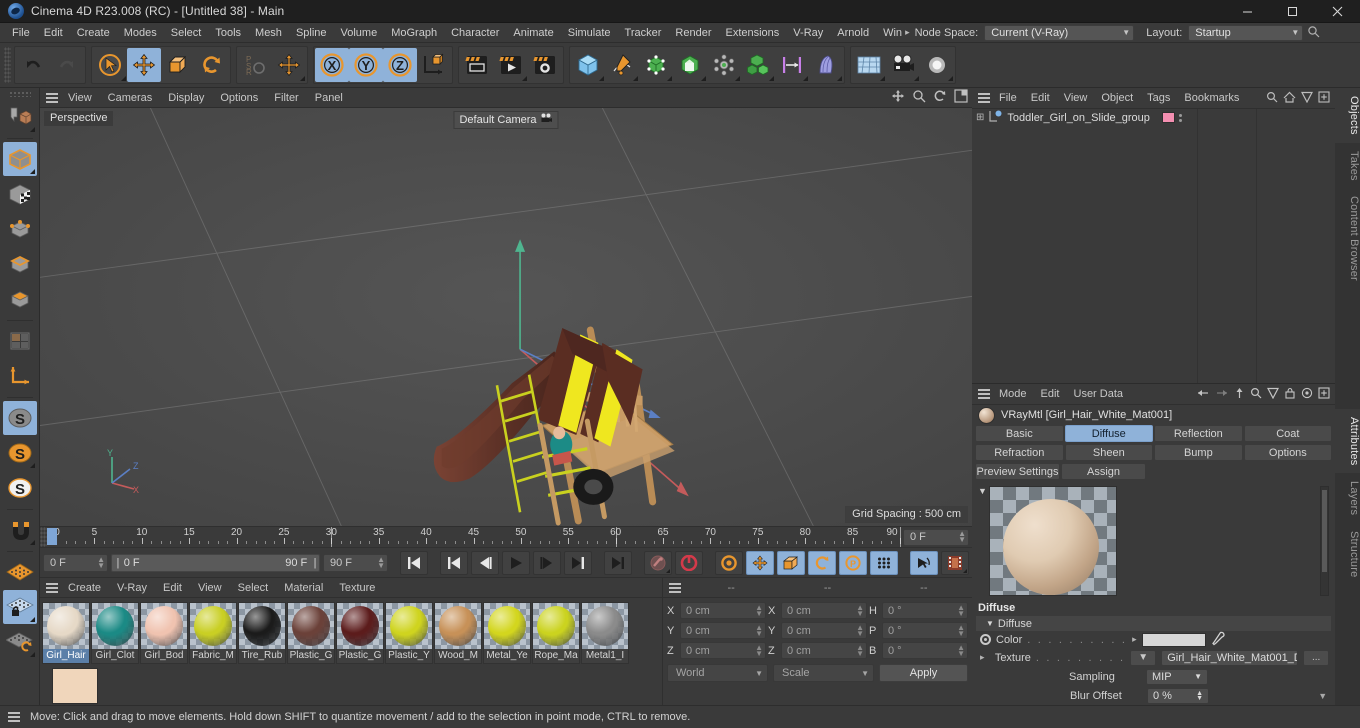 This screenshot has height=728, width=1360. Describe the element at coordinates (853, 562) in the screenshot. I see `parameter-key-button: P` at that location.